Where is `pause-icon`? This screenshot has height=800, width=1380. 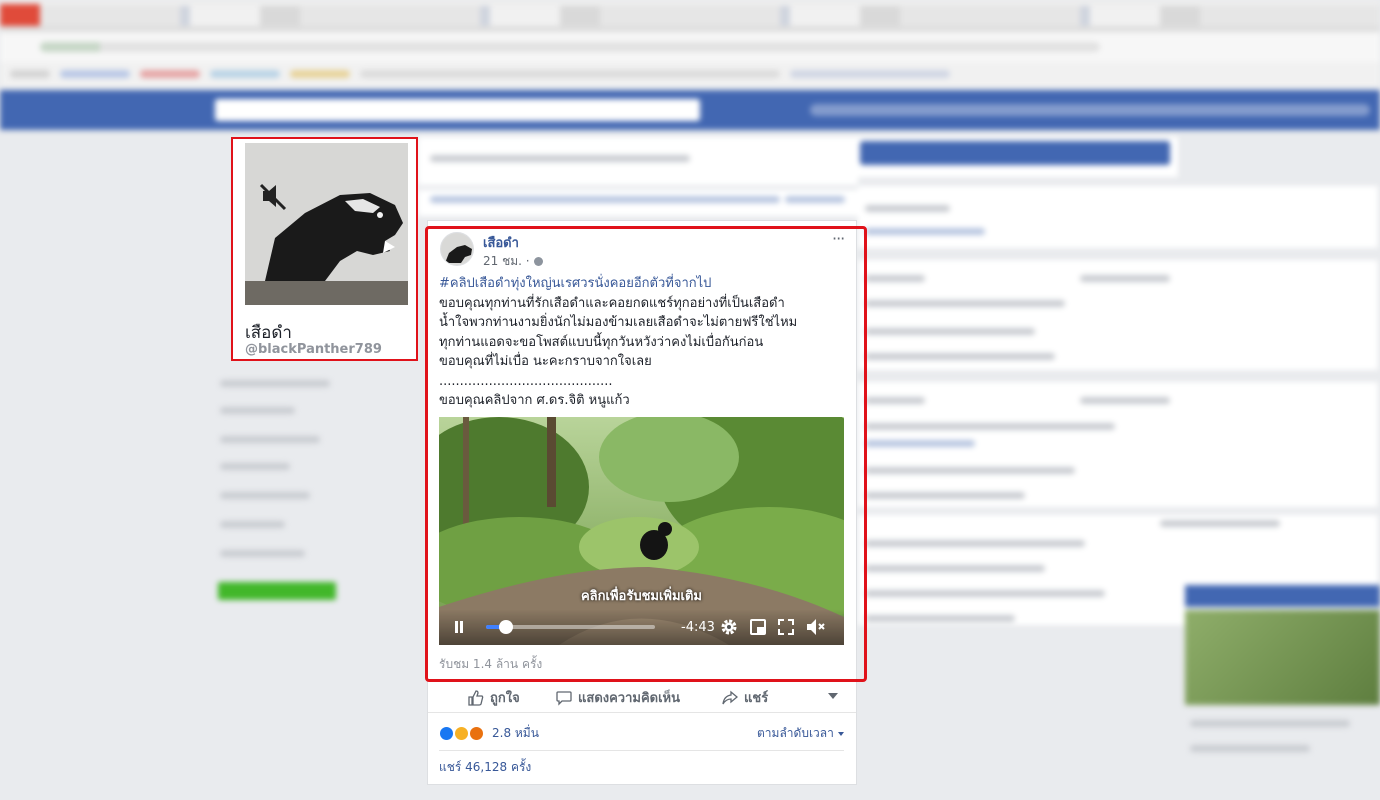 pause-icon is located at coordinates (459, 627).